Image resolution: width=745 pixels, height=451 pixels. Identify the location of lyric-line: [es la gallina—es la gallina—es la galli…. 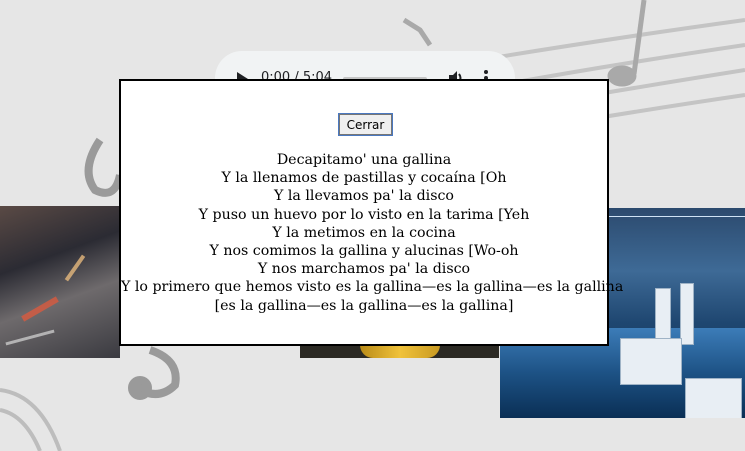
(364, 305).